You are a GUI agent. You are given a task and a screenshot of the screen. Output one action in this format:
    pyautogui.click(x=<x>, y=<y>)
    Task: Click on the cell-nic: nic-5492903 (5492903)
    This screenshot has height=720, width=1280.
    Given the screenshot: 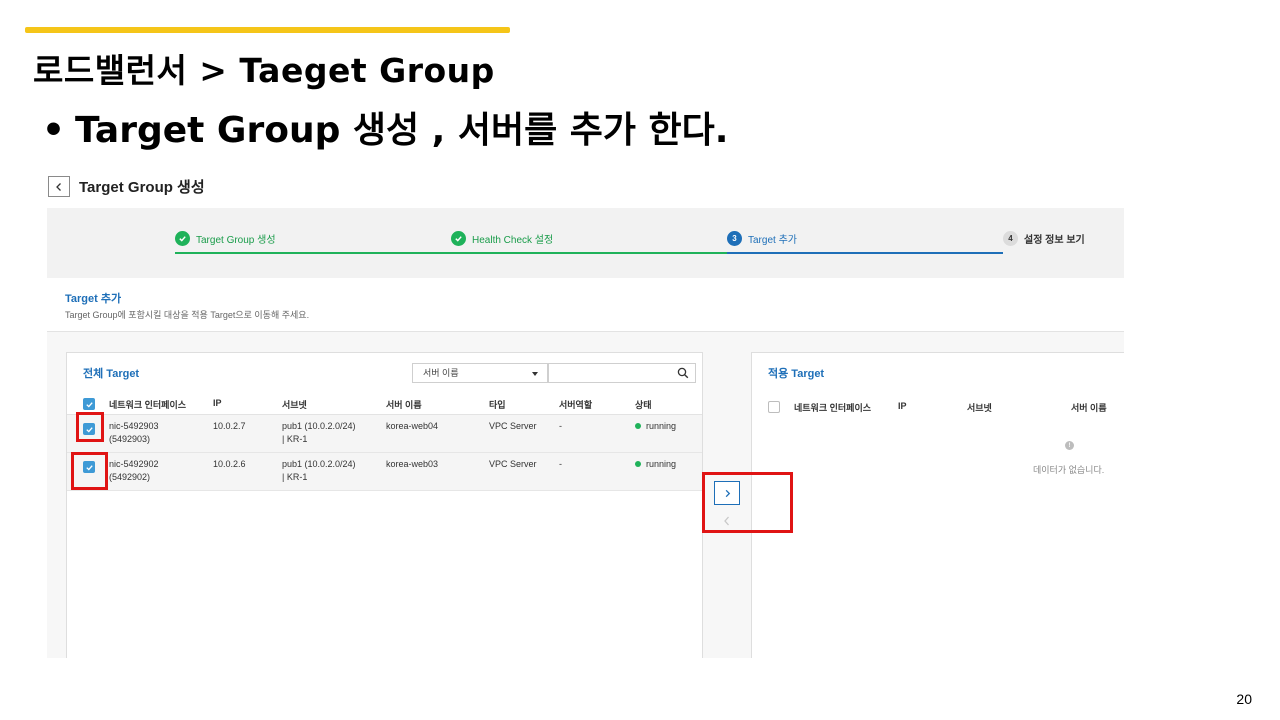 What is the action you would take?
    pyautogui.click(x=134, y=433)
    